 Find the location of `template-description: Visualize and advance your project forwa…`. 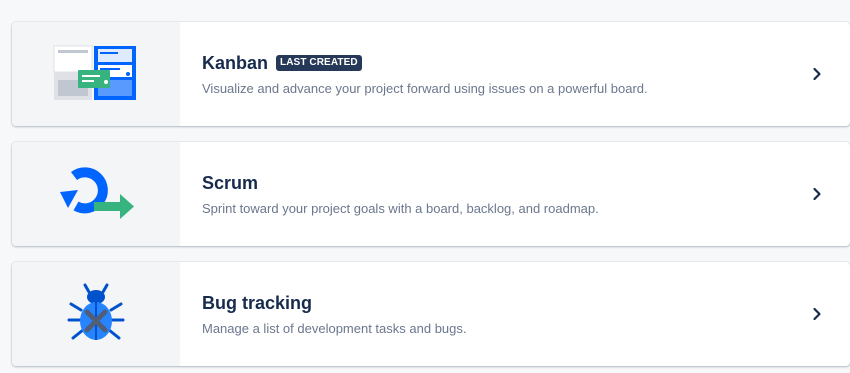

template-description: Visualize and advance your project forwa… is located at coordinates (425, 88).